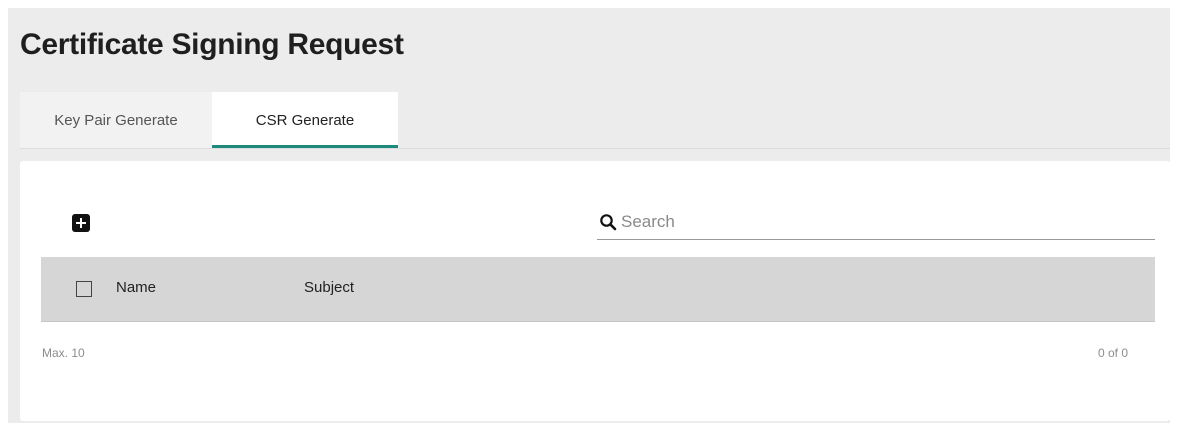 This screenshot has width=1178, height=423. What do you see at coordinates (595, 148) in the screenshot?
I see `tab-divider` at bounding box center [595, 148].